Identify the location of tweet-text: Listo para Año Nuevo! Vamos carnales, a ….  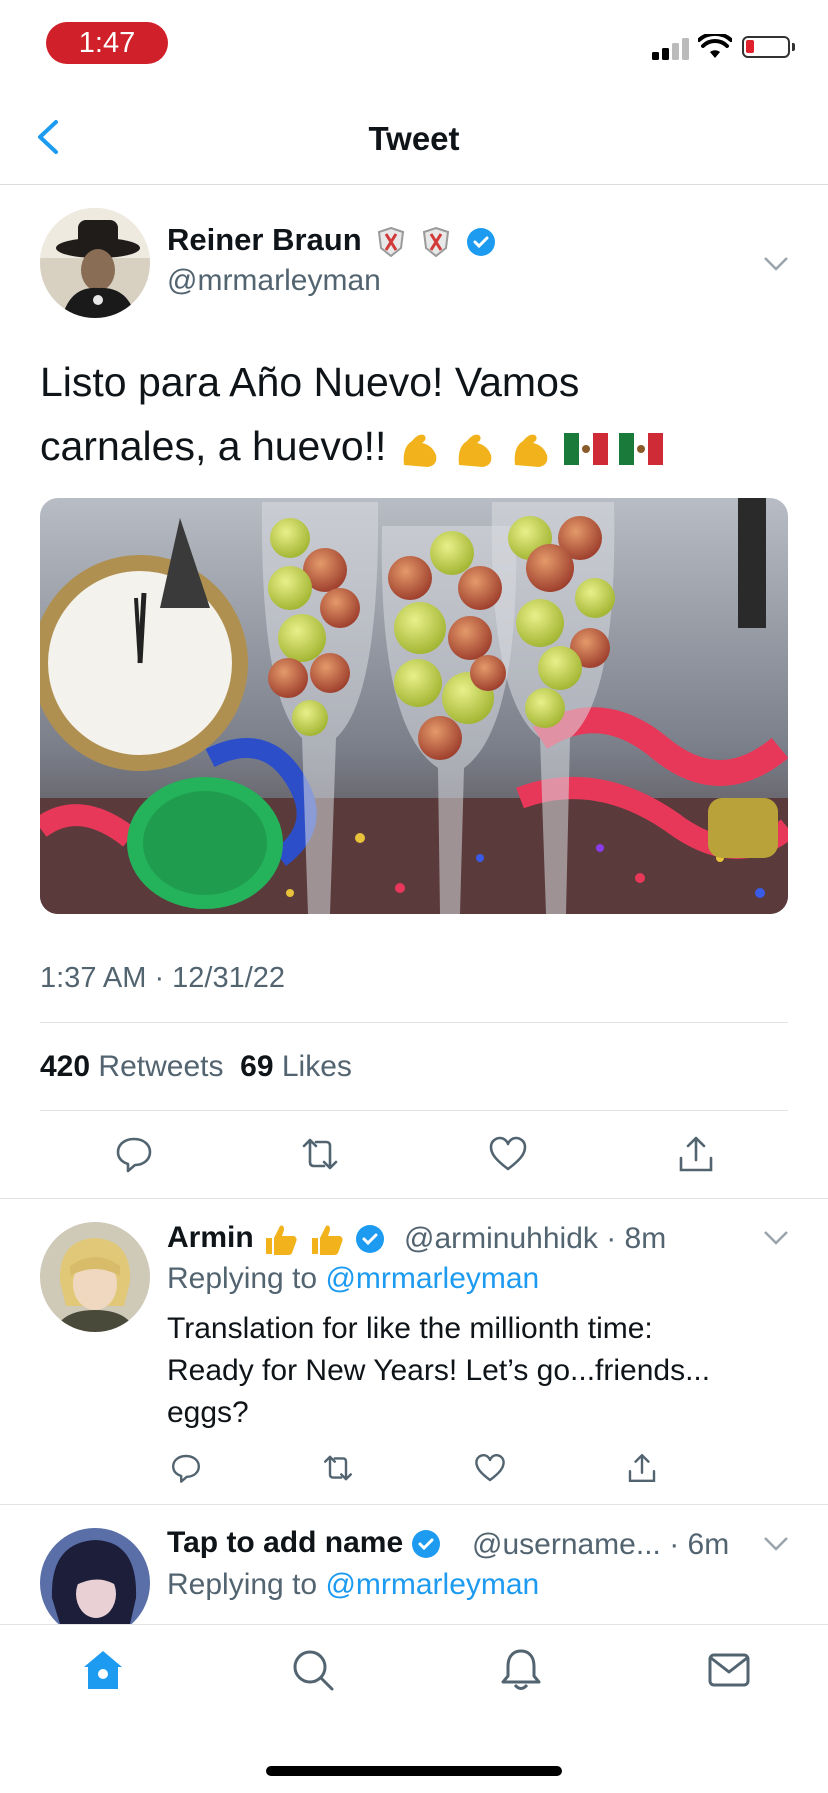
(400, 414).